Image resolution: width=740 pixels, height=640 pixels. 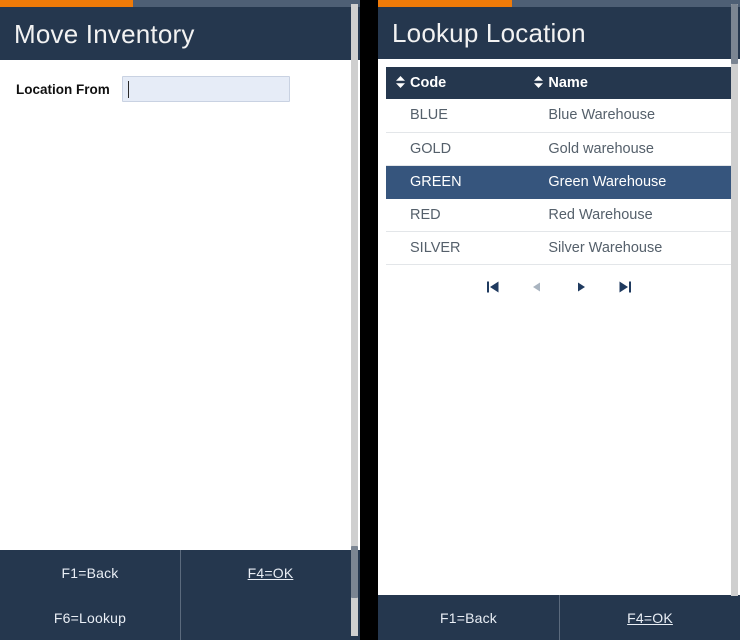 What do you see at coordinates (489, 33) in the screenshot?
I see `page-title: Lookup Location` at bounding box center [489, 33].